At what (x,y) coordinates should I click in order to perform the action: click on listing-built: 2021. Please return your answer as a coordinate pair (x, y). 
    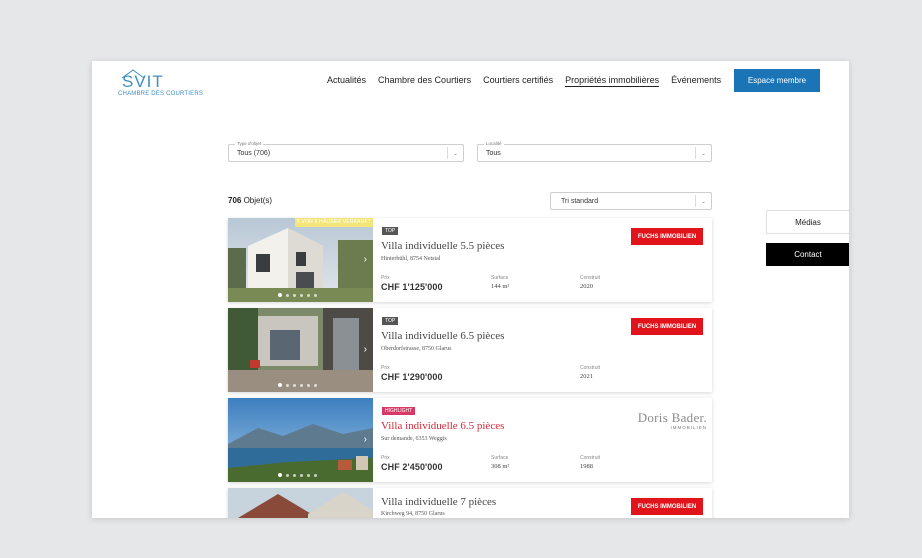
    Looking at the image, I should click on (586, 376).